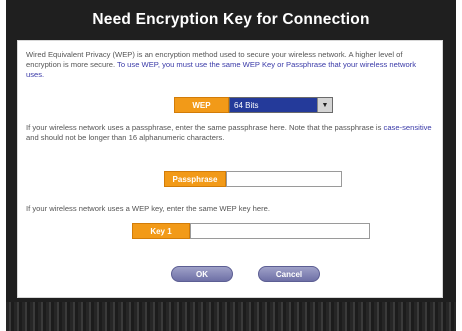 Image resolution: width=462 pixels, height=331 pixels. I want to click on dialog-title: Need Encryption Key for Connection, so click(231, 19).